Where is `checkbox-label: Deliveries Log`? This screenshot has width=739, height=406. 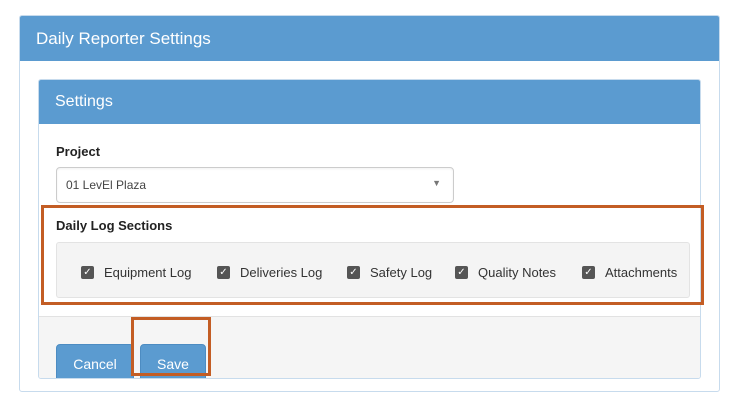
checkbox-label: Deliveries Log is located at coordinates (281, 272).